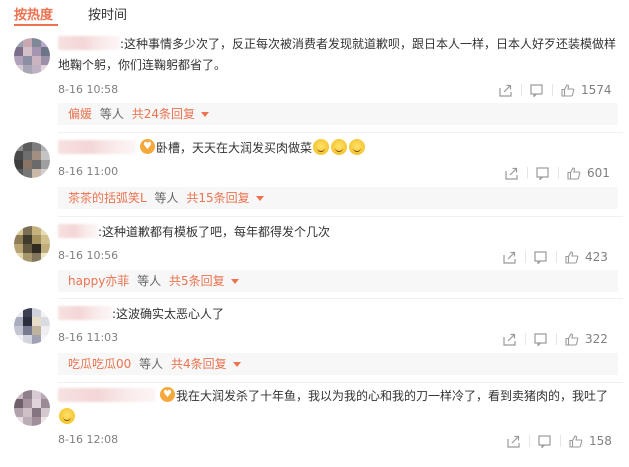  What do you see at coordinates (338, 198) in the screenshot?
I see `reply-summary: 茶茶的括弧笑L 等人 共15条回复` at bounding box center [338, 198].